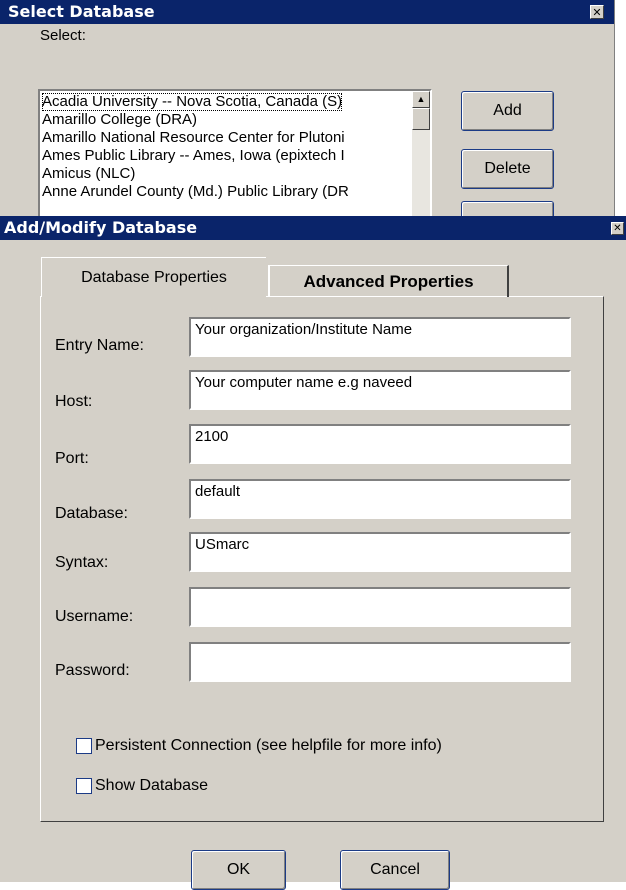  I want to click on scroll-up-button: ▲, so click(421, 99).